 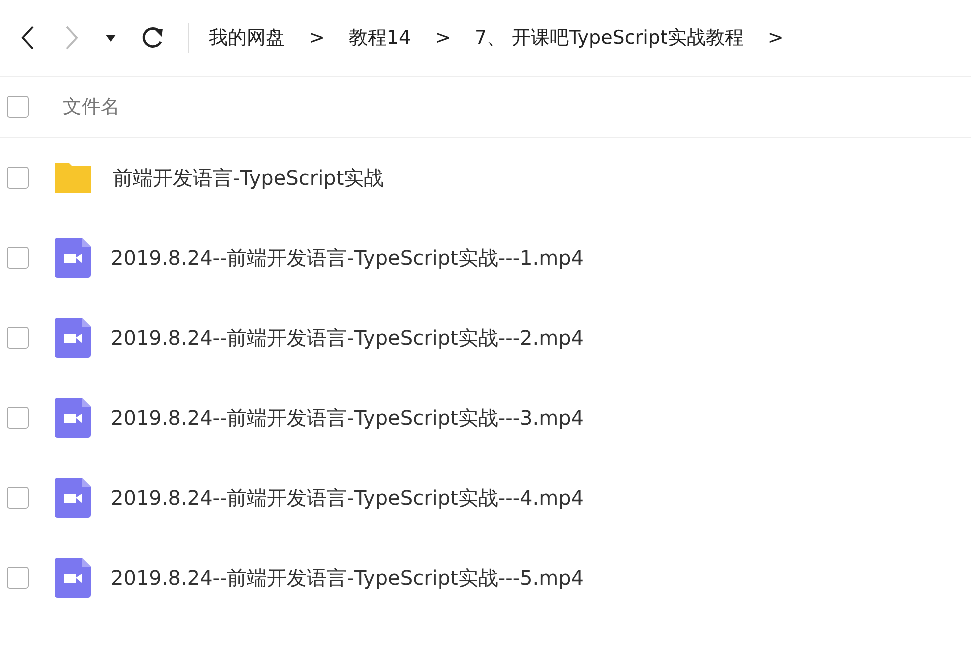 I want to click on back-icon, so click(x=28, y=38).